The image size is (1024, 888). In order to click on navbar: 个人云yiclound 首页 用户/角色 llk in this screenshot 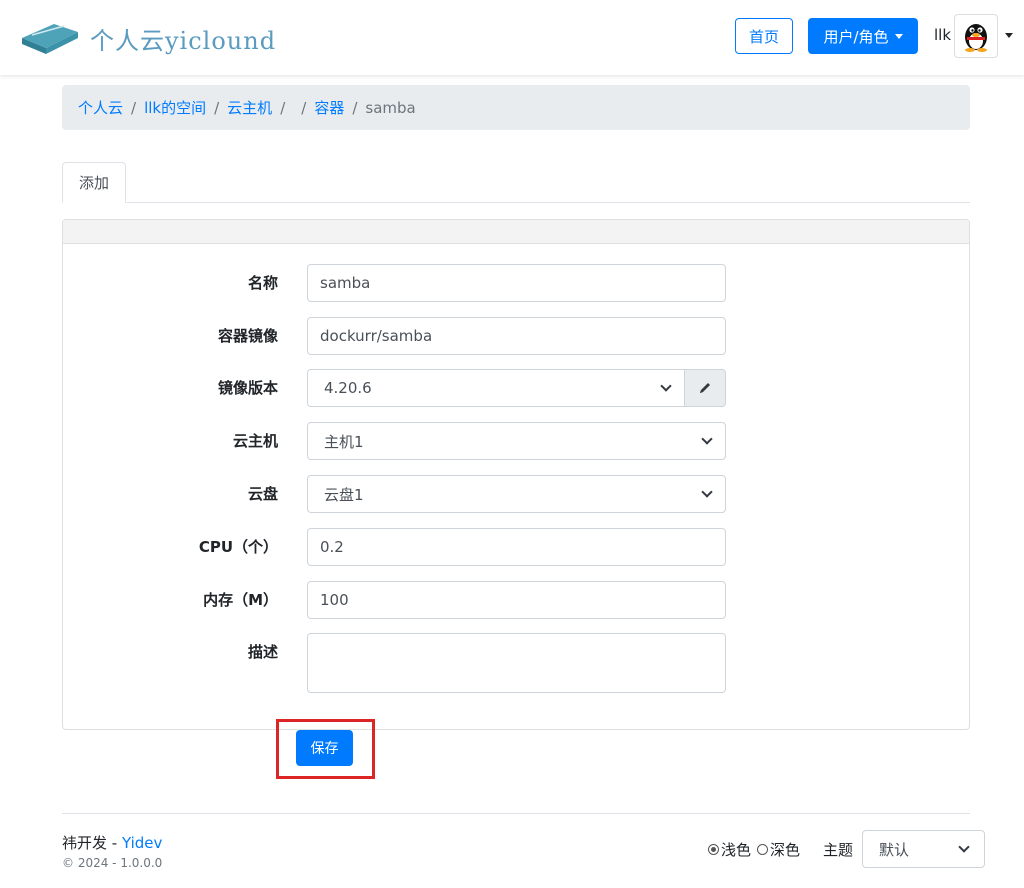, I will do `click(512, 37)`.